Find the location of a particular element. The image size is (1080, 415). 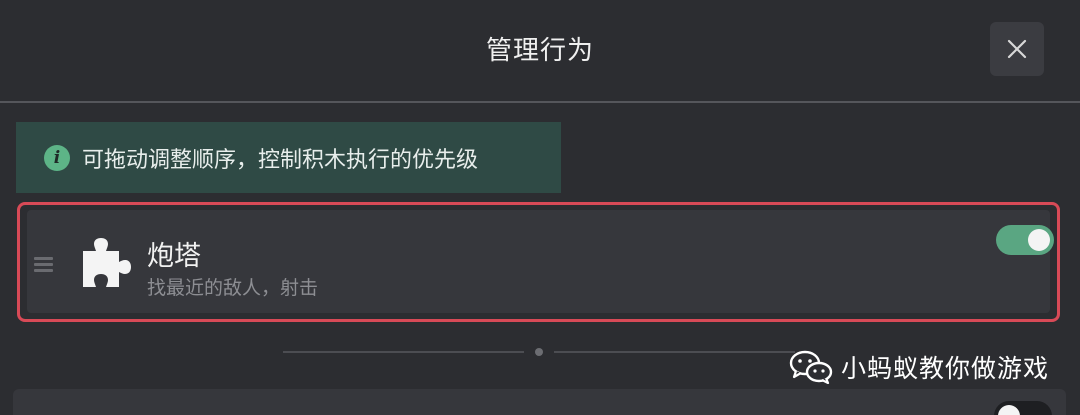

behavior-enable-toggle is located at coordinates (1025, 240).